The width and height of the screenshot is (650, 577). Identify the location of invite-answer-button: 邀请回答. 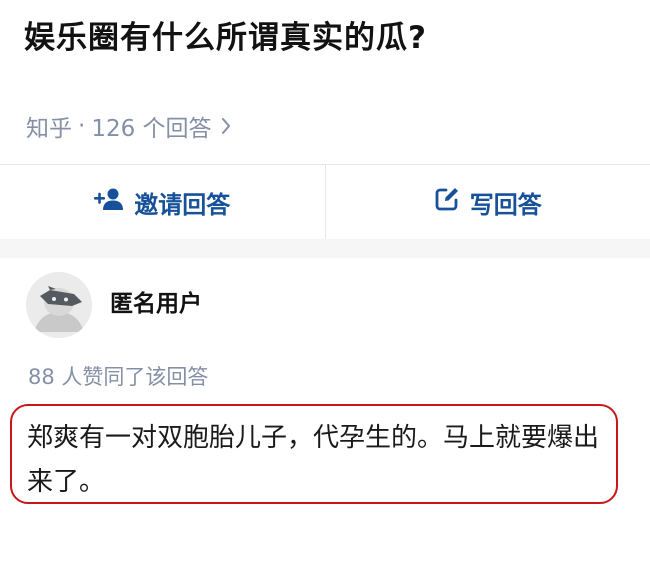
(162, 202).